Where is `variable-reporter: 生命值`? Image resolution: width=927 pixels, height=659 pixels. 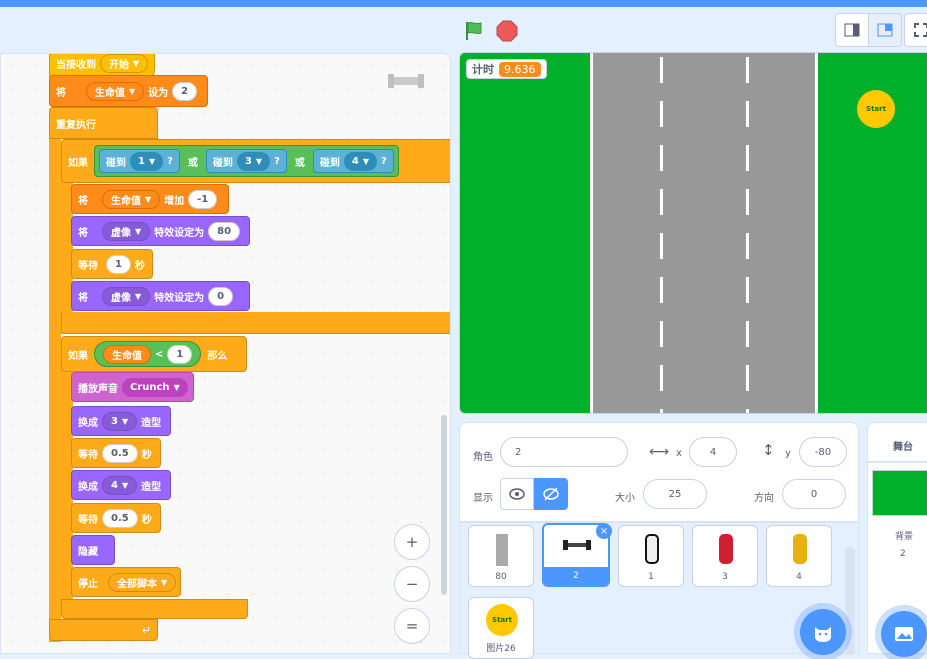
variable-reporter: 生命值 is located at coordinates (127, 354).